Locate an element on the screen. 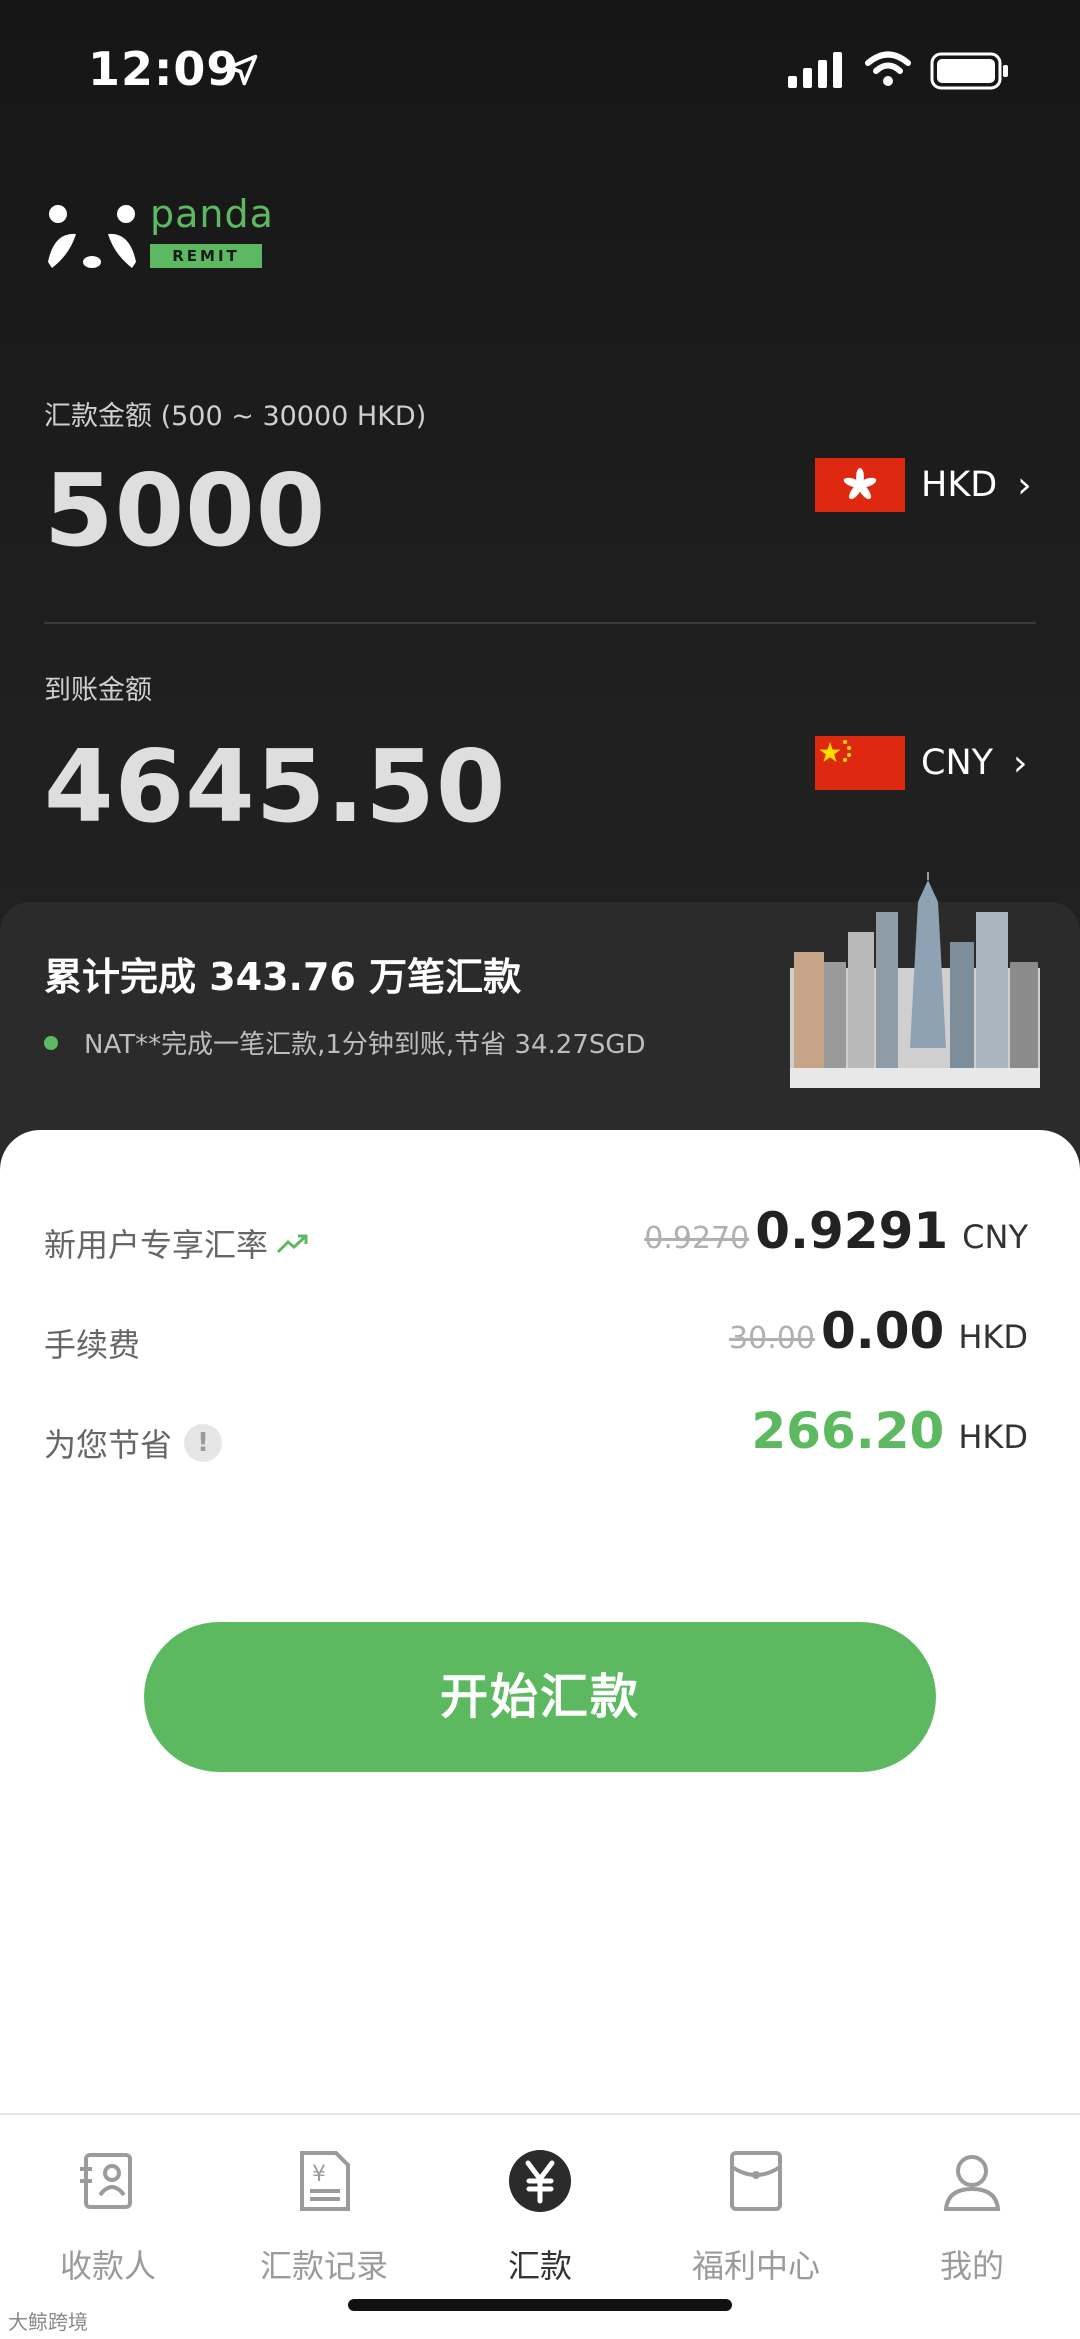 Image resolution: width=1080 pixels, height=2339 pixels. receive-currency-selector: CNY › is located at coordinates (921, 763).